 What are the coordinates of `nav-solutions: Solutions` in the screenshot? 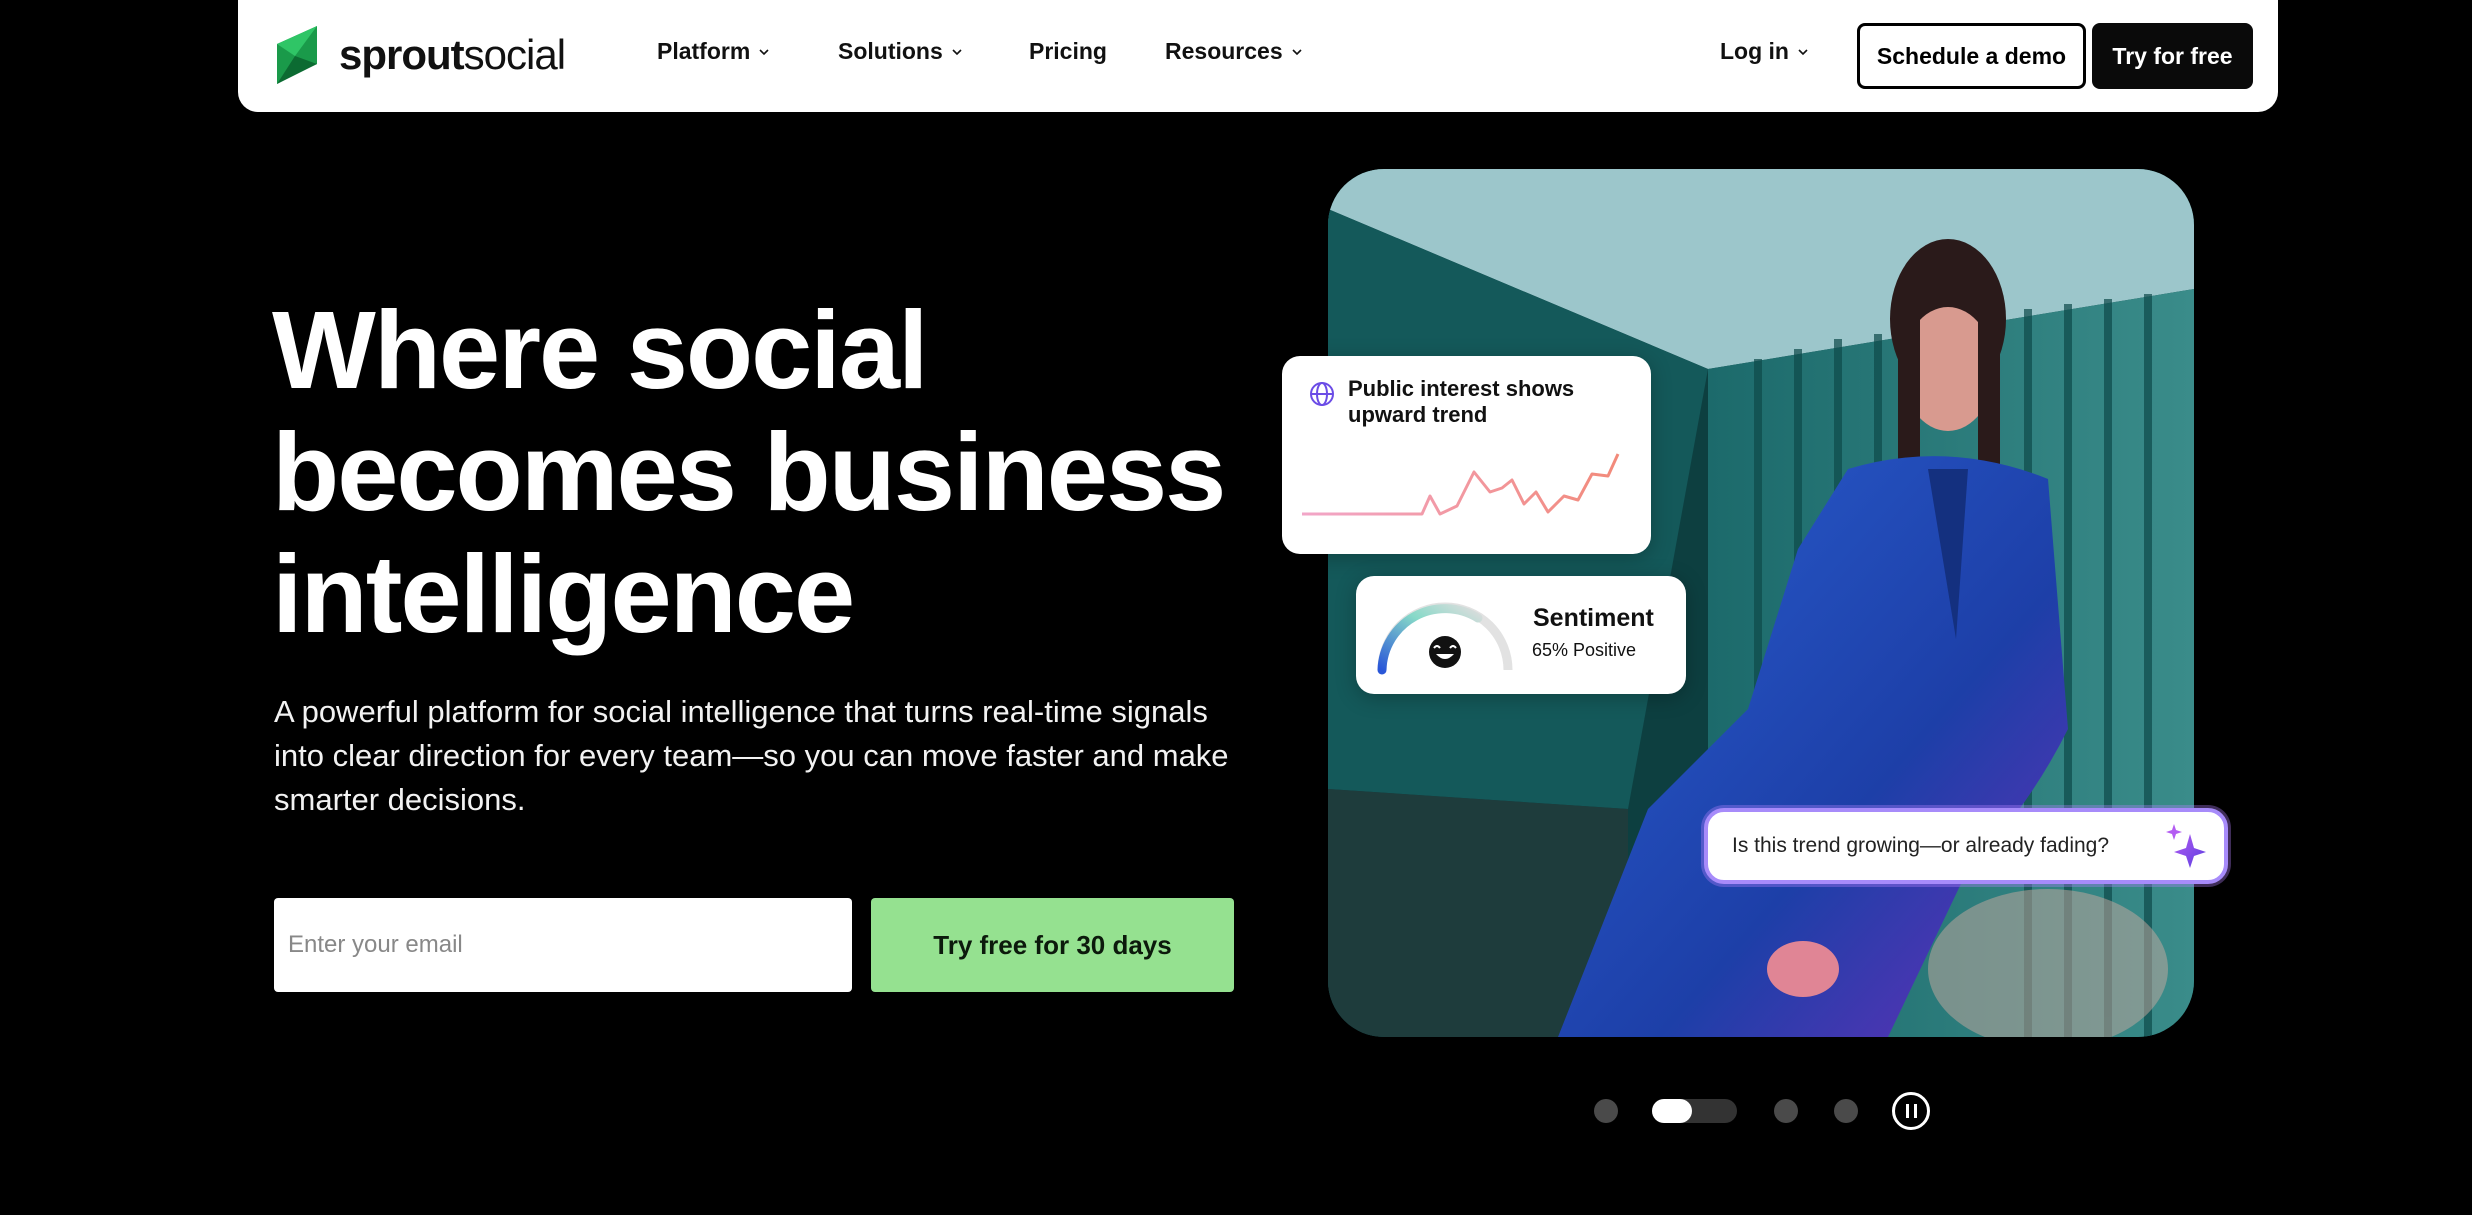 It's located at (900, 51).